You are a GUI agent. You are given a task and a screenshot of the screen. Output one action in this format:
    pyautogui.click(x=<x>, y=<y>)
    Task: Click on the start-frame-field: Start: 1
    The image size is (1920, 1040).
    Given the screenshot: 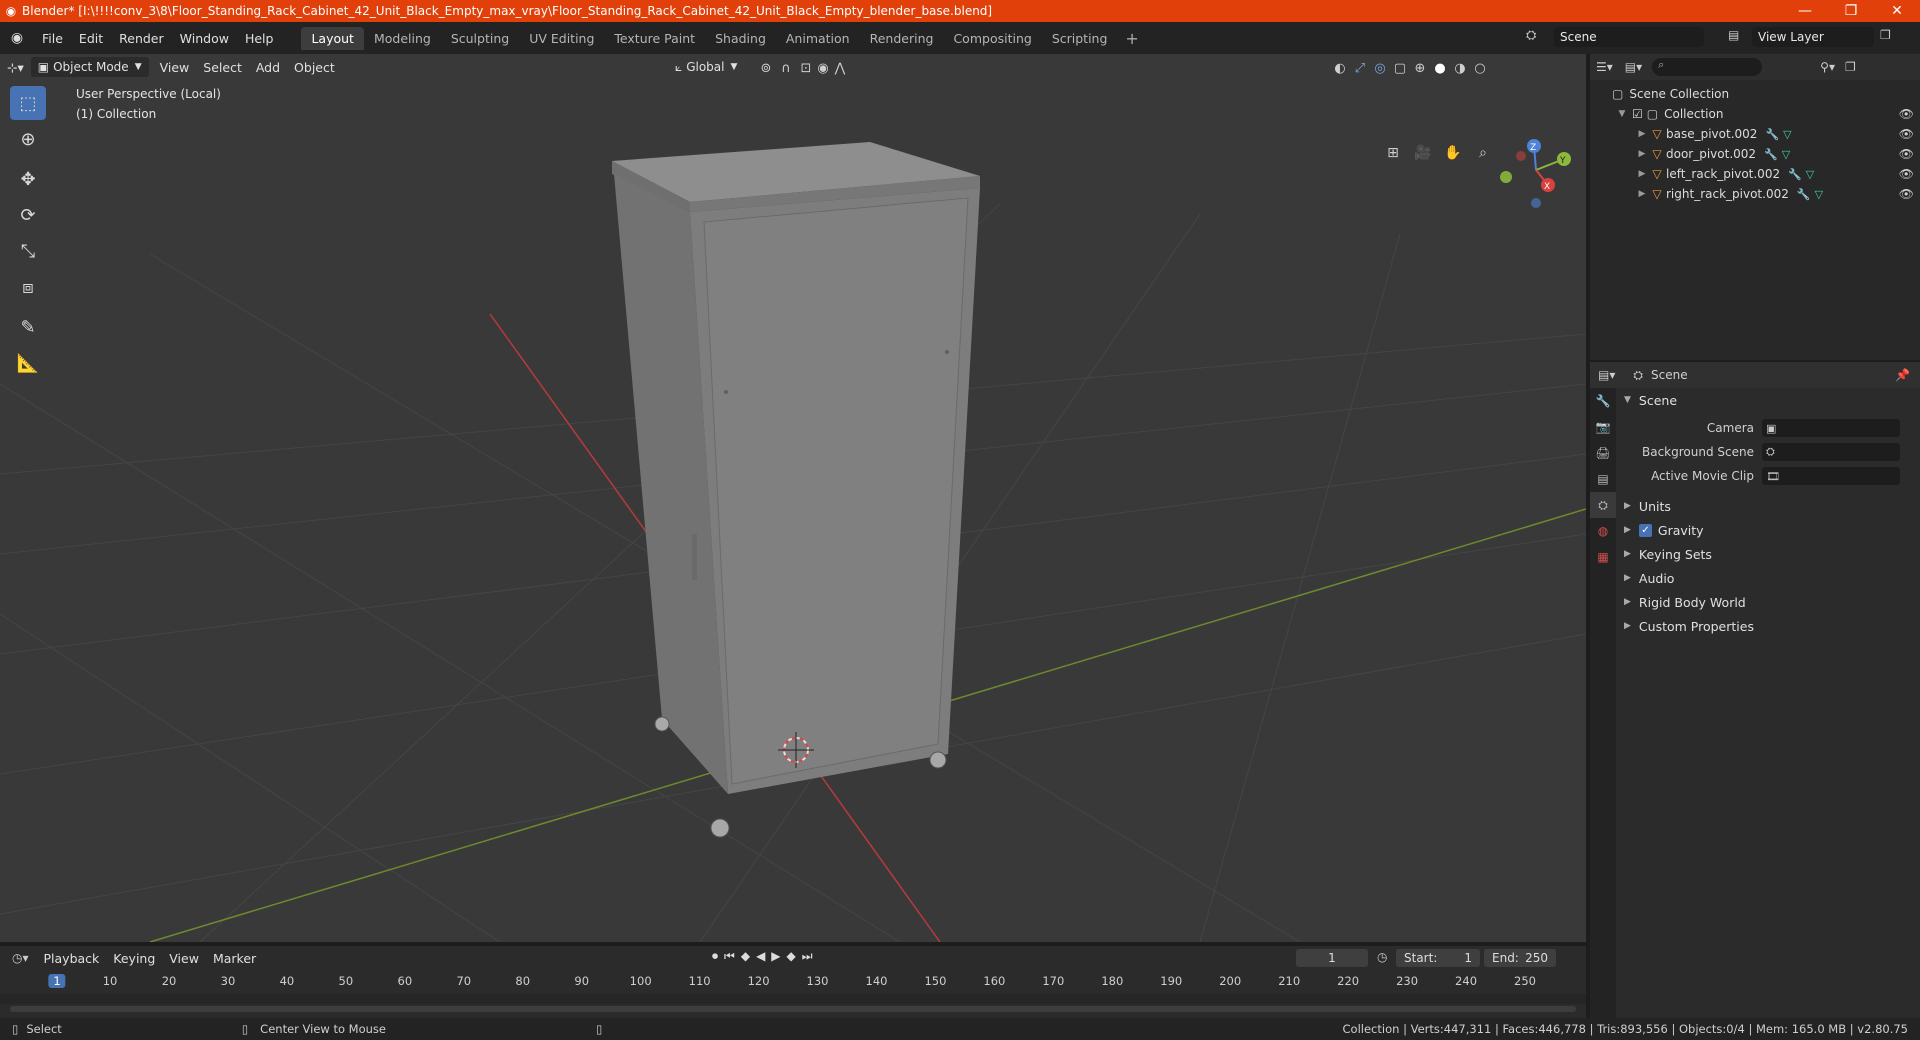 What is the action you would take?
    pyautogui.click(x=1438, y=958)
    